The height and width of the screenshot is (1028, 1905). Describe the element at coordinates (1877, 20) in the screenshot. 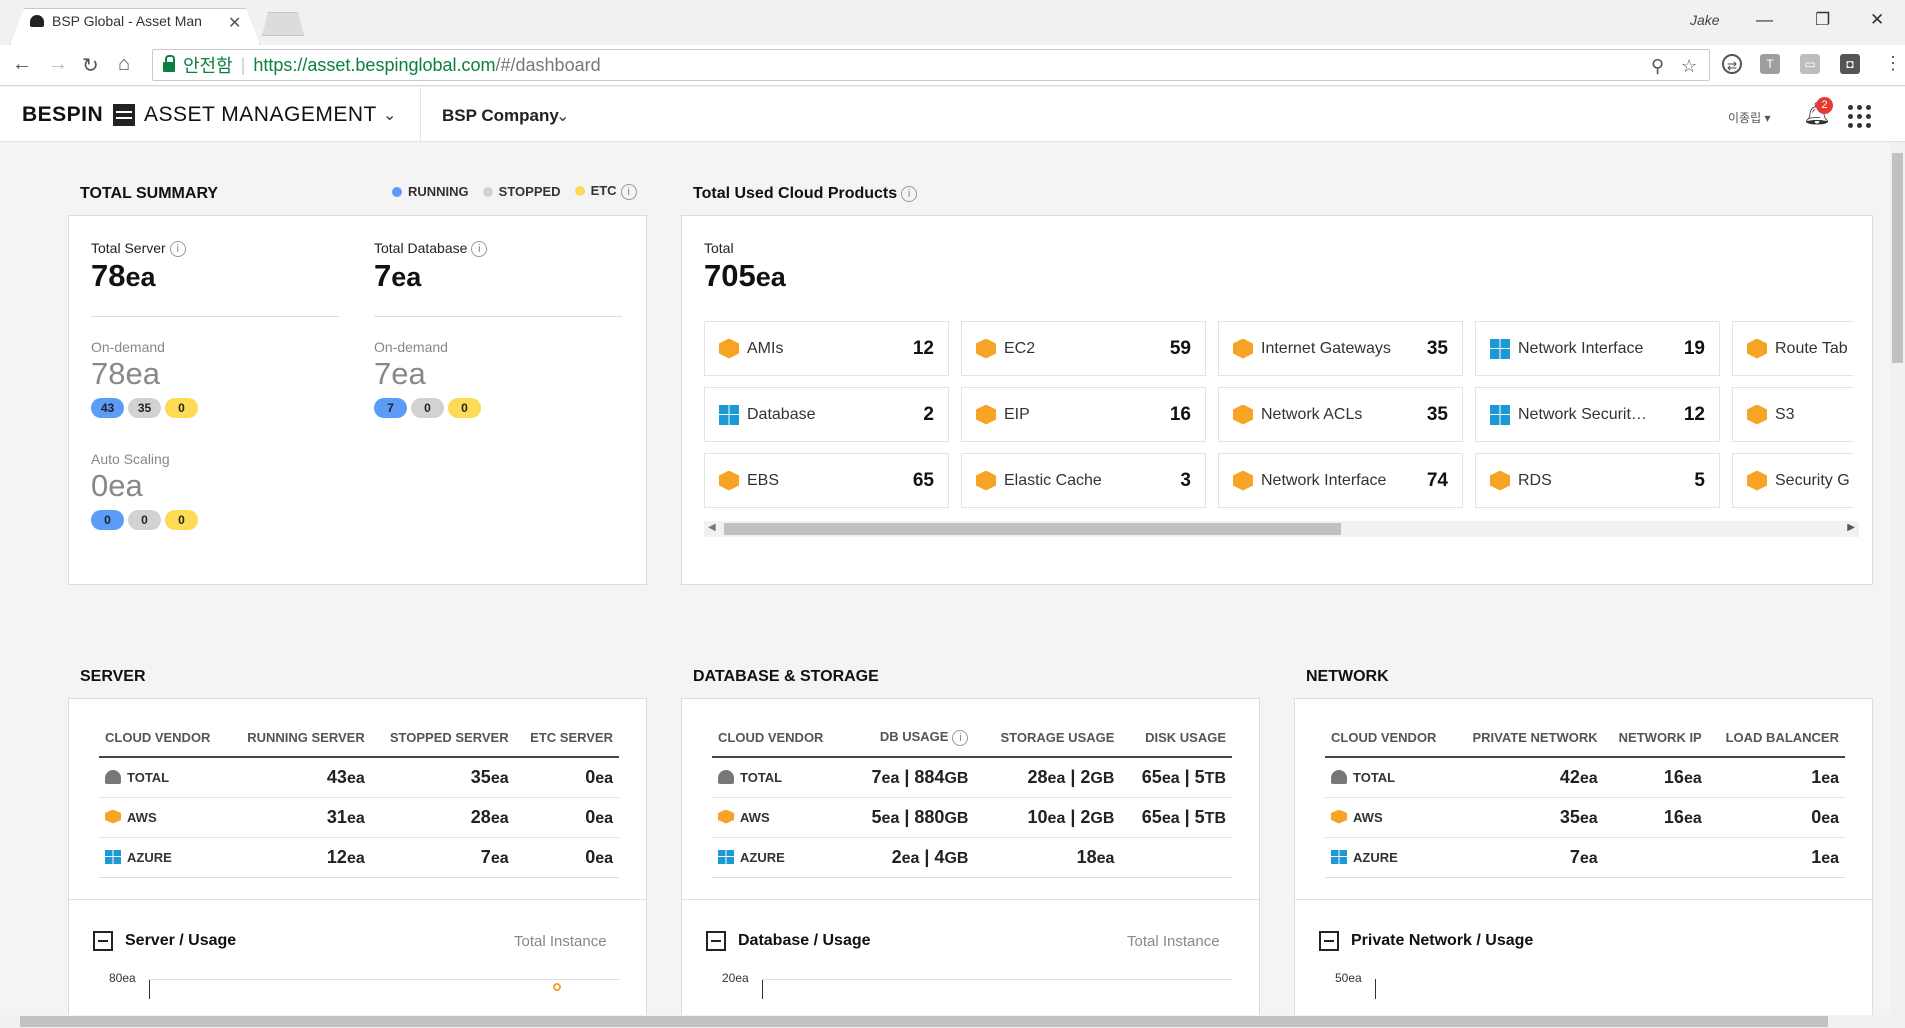

I see `close-window-icon: ✕` at that location.